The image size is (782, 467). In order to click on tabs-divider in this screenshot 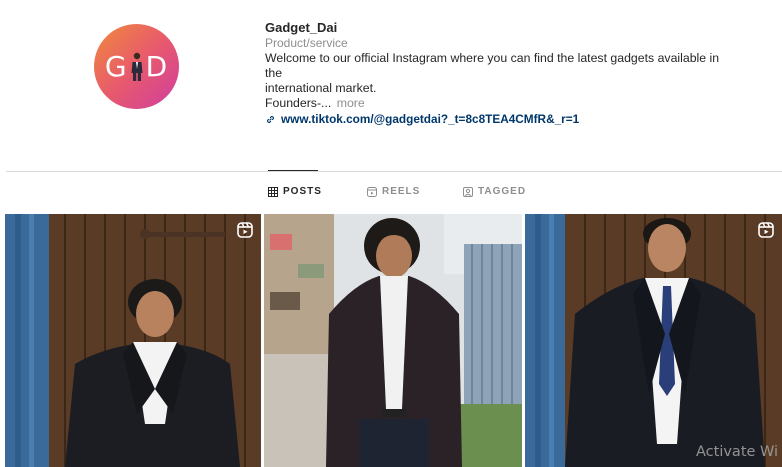, I will do `click(394, 171)`.